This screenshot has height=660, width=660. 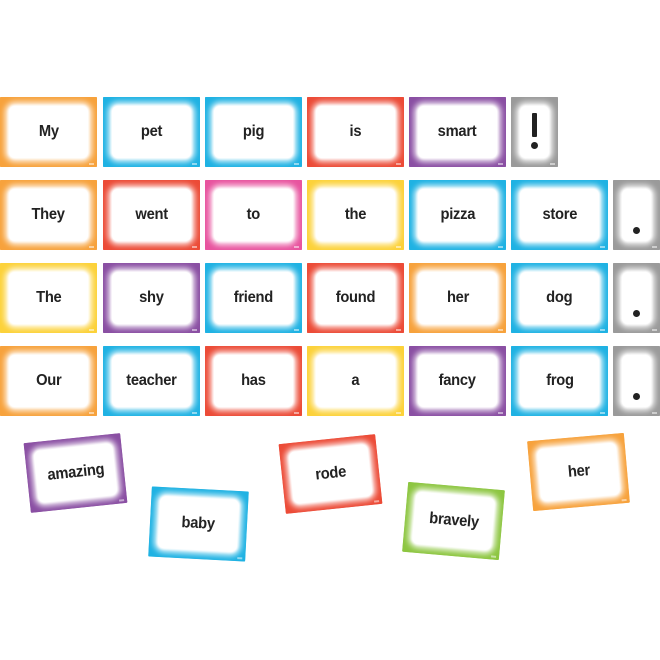 I want to click on word-card: My, so click(x=48, y=132).